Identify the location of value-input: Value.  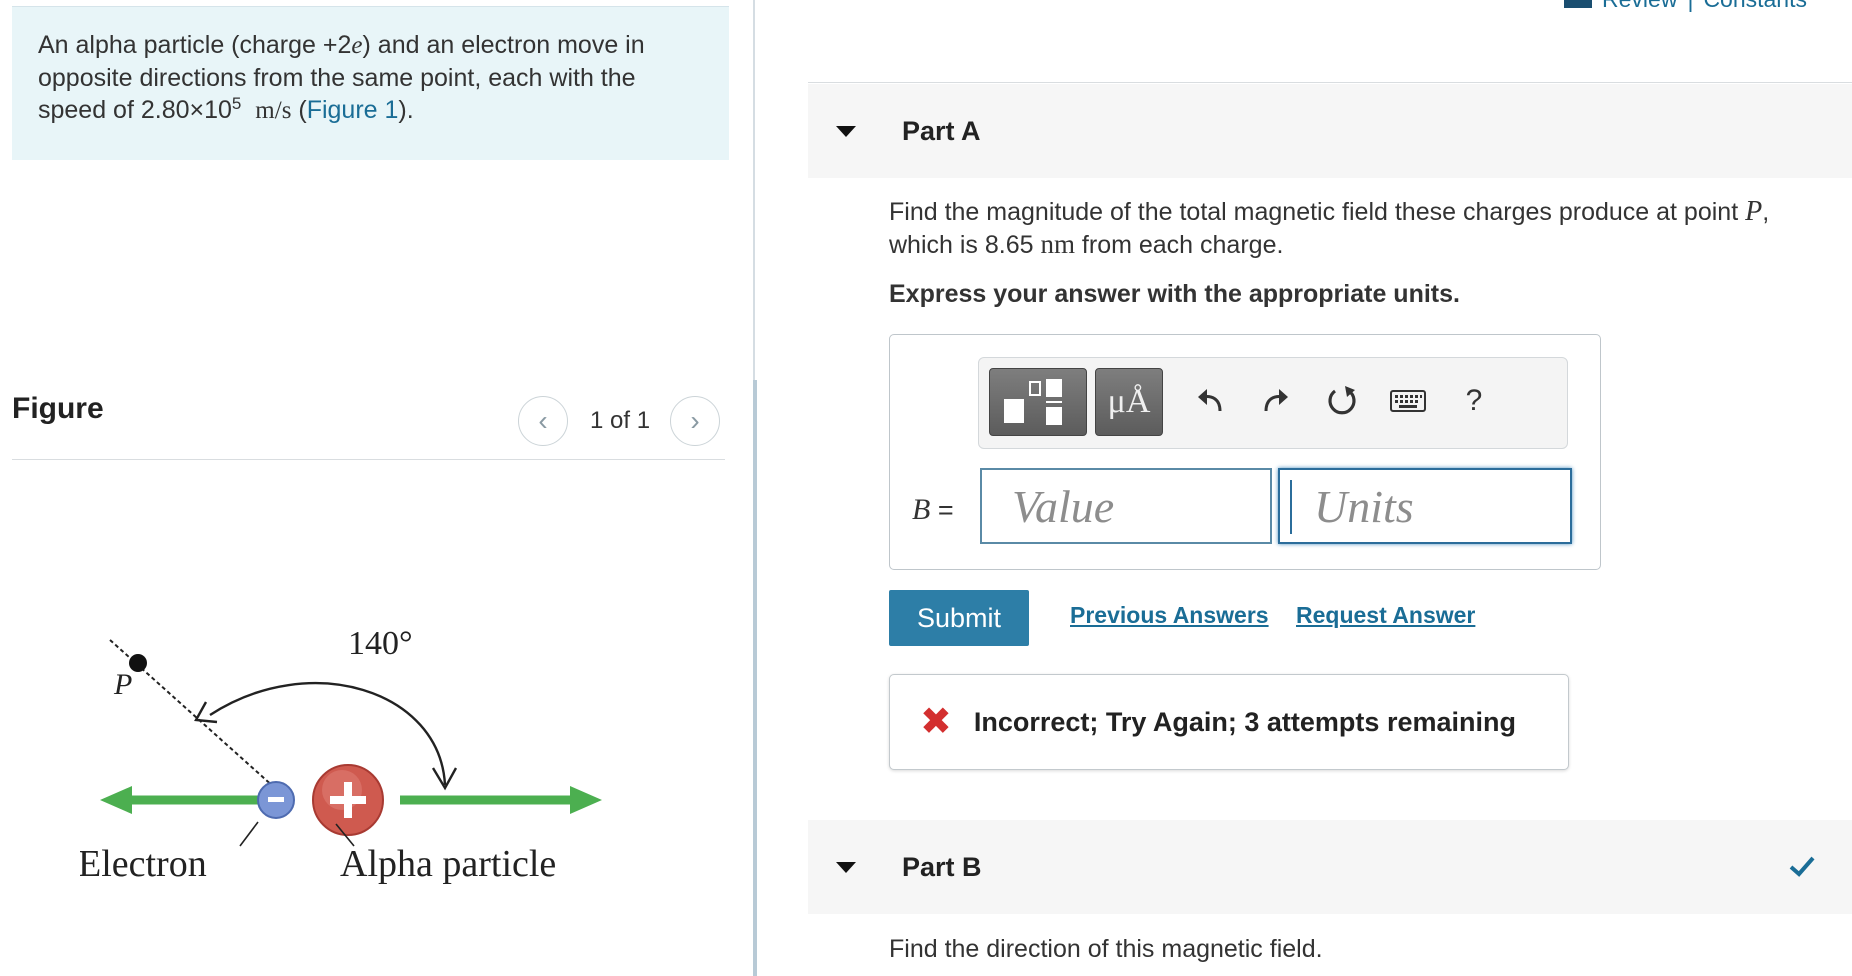
(1126, 506).